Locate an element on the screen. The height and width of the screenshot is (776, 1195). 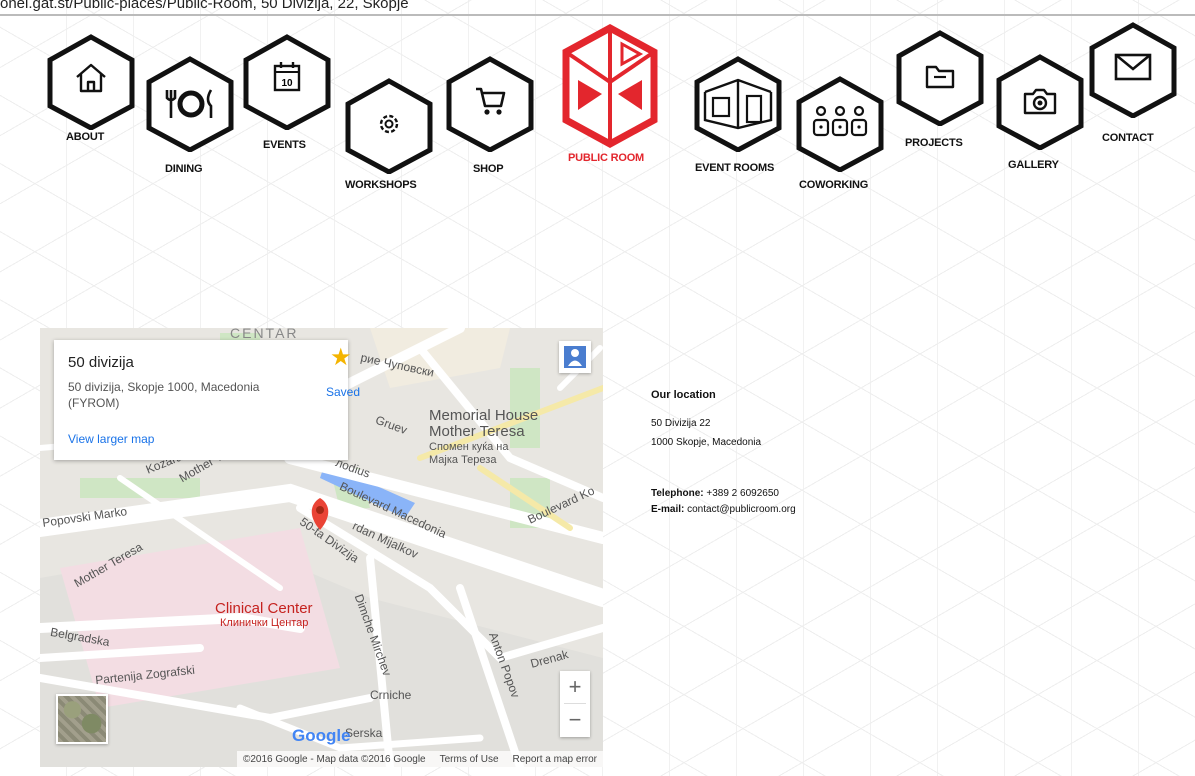
zoom-control: + − is located at coordinates (575, 704).